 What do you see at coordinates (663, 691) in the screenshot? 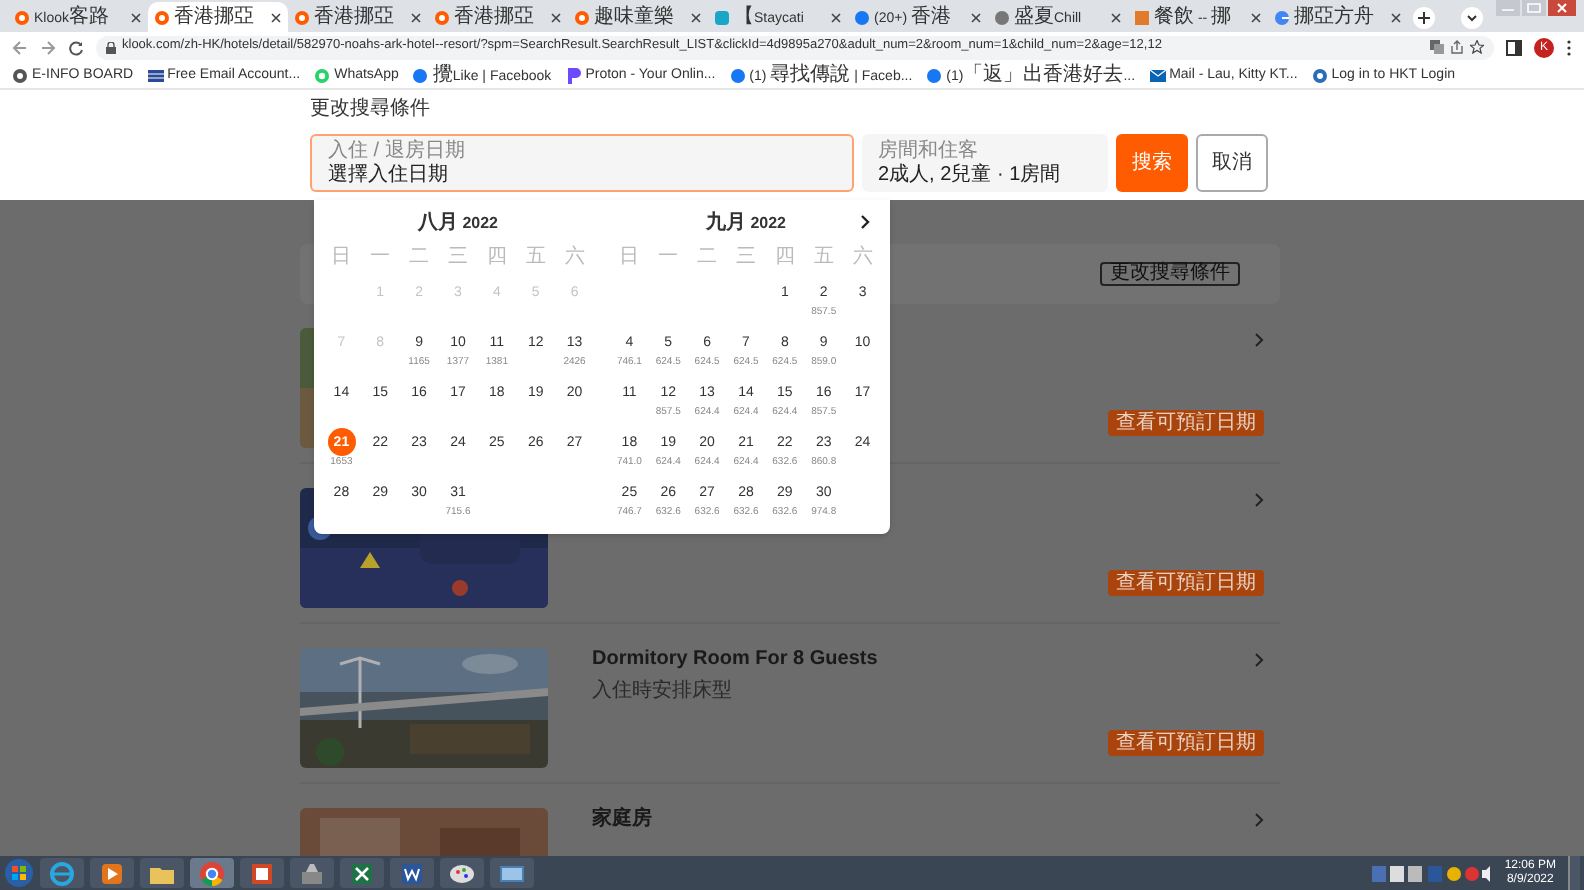
I see `room-bed-type: 入住時安排床型` at bounding box center [663, 691].